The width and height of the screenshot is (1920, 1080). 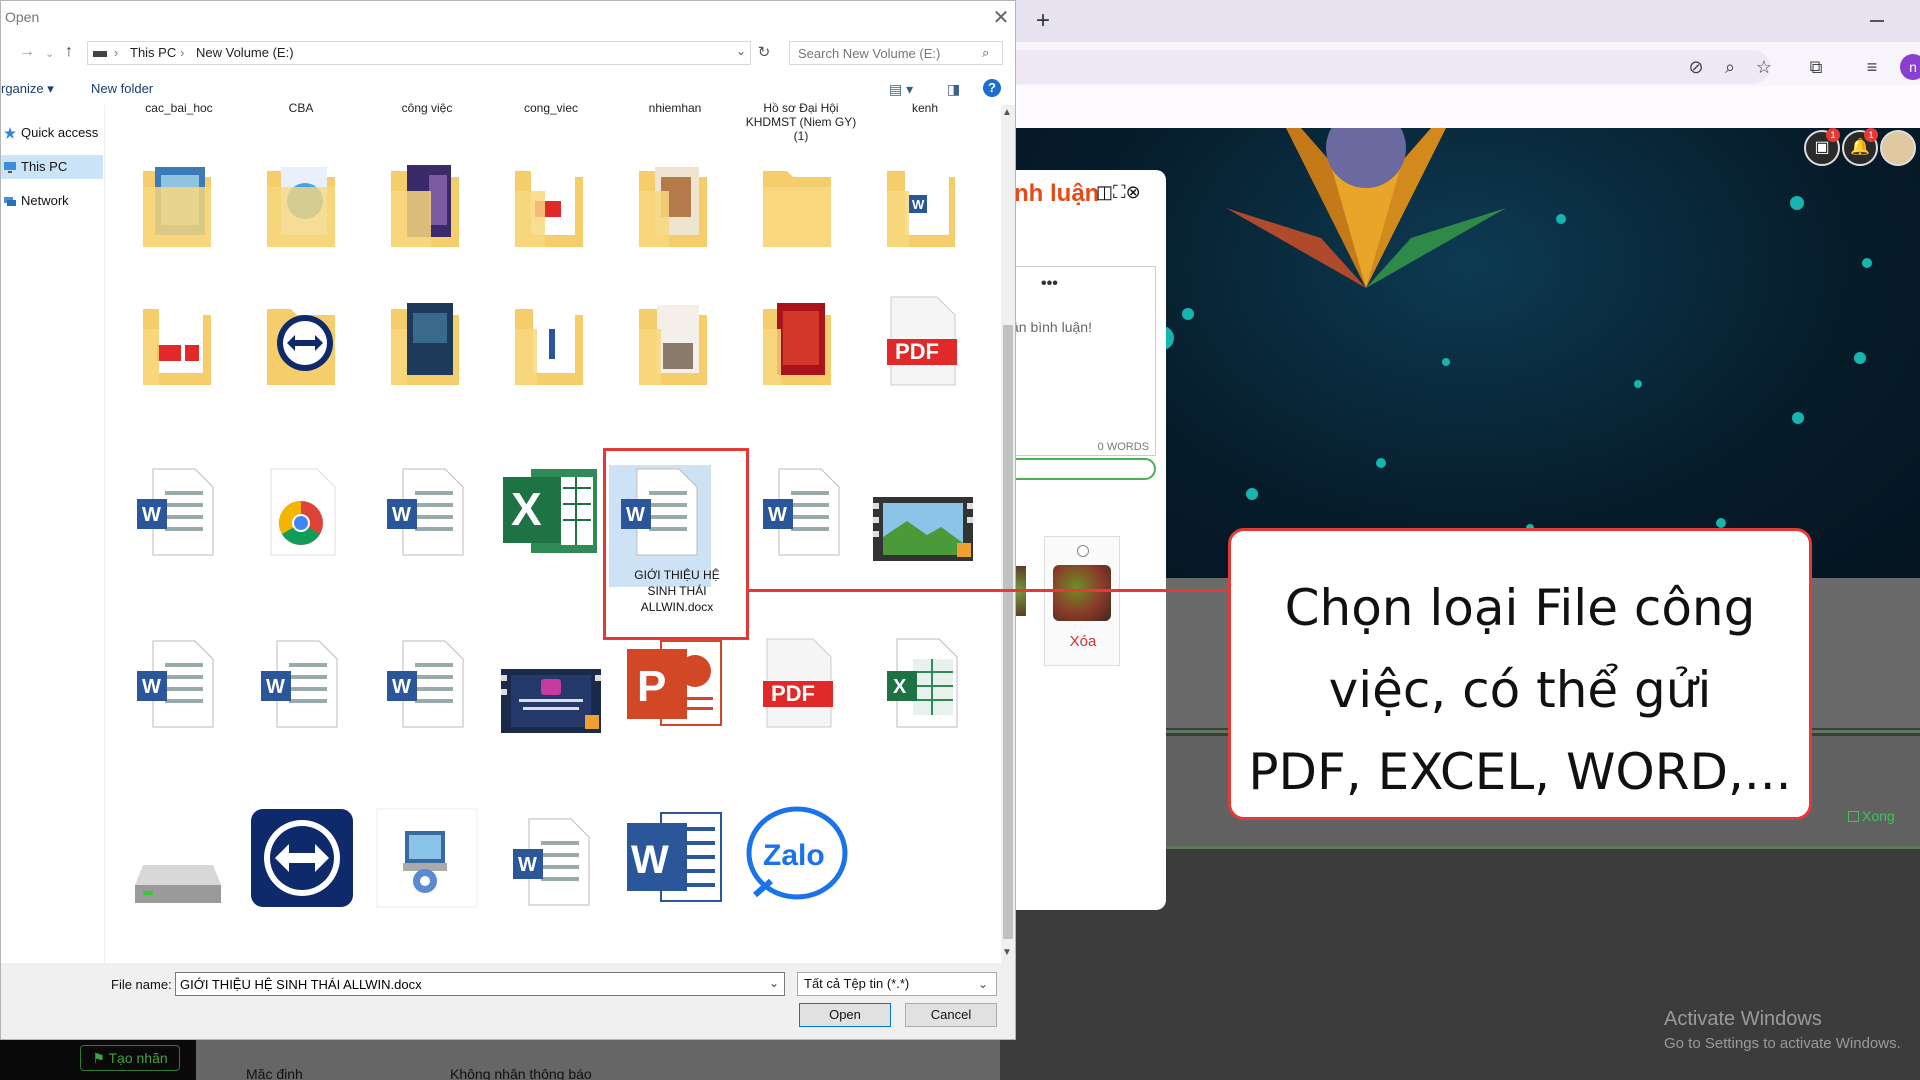 What do you see at coordinates (1008, 632) in the screenshot?
I see `scroll-thumb` at bounding box center [1008, 632].